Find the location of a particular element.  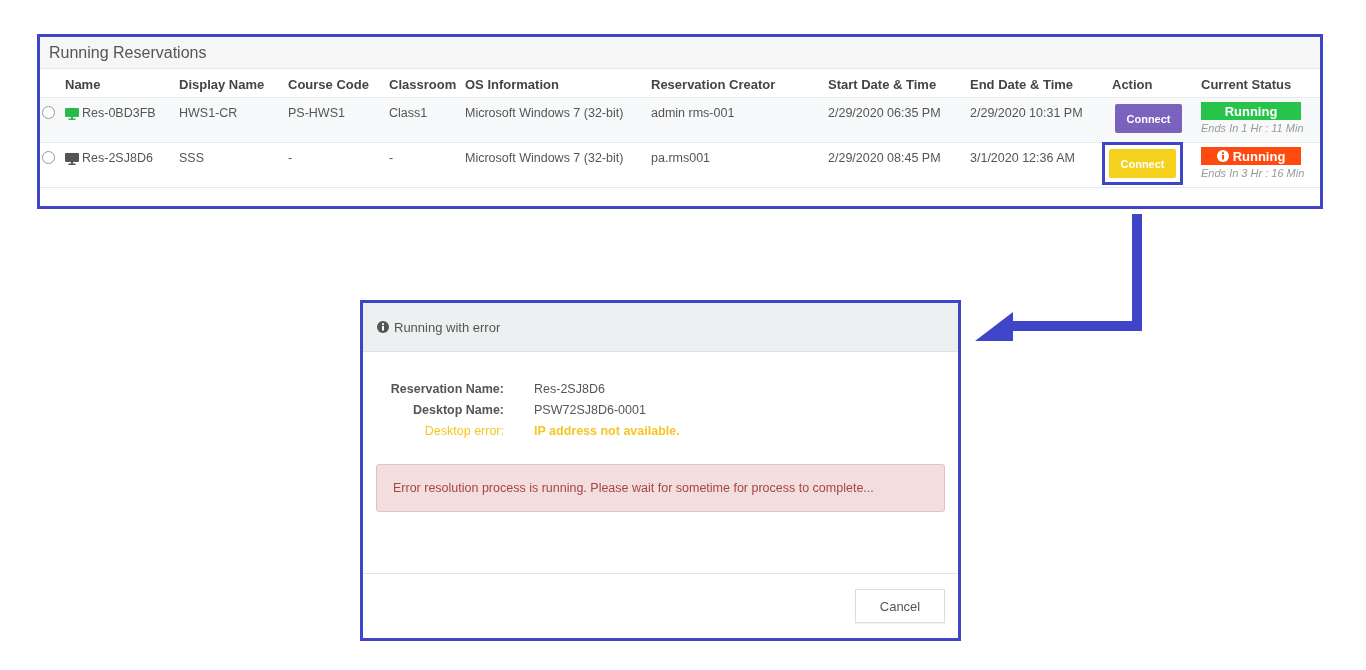

field-label: Reservation Name: is located at coordinates (447, 389).